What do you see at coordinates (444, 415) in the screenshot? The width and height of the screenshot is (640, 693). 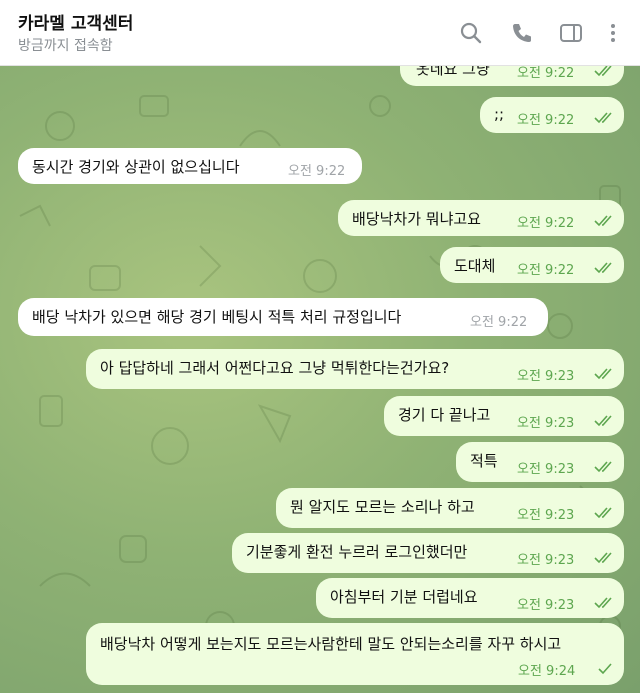 I see `message-text: 경기 다 끝나고` at bounding box center [444, 415].